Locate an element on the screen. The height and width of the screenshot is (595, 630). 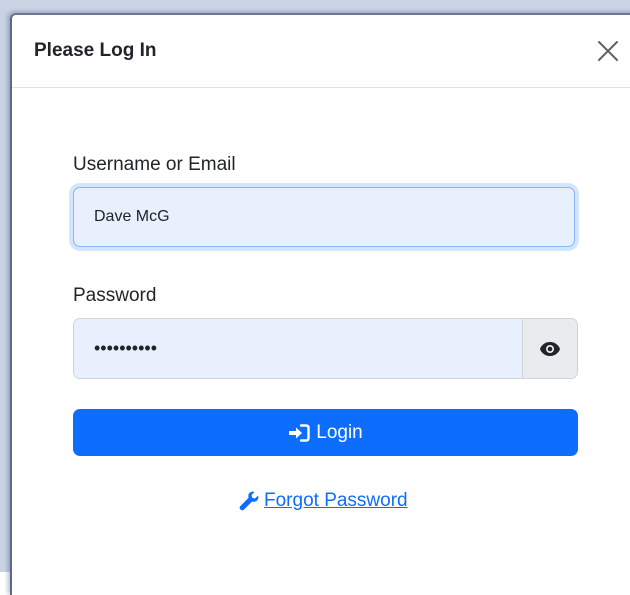
login-button: Login is located at coordinates (325, 432).